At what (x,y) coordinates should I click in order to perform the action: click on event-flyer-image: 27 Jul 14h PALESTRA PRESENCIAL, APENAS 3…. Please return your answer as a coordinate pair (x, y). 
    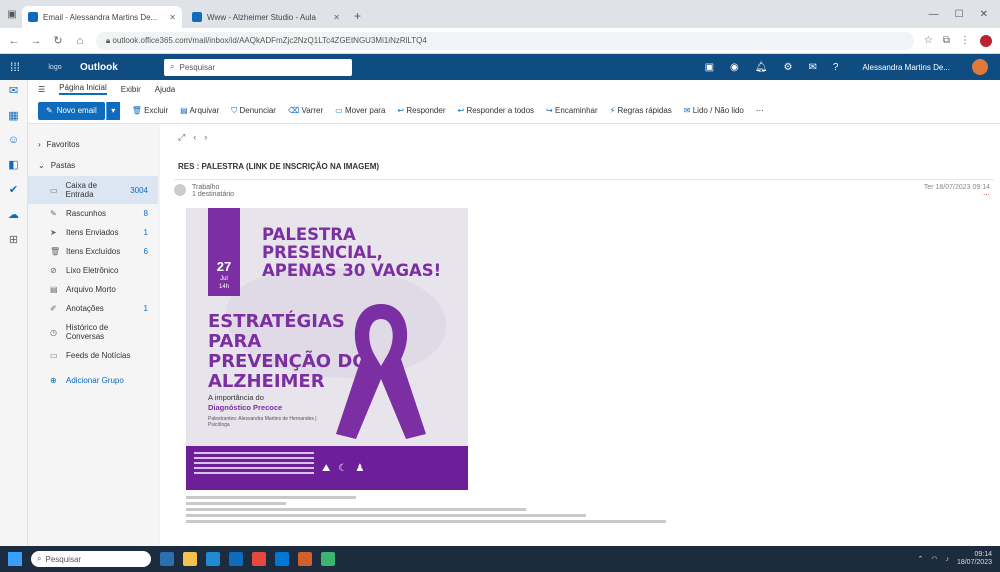
    Looking at the image, I should click on (327, 349).